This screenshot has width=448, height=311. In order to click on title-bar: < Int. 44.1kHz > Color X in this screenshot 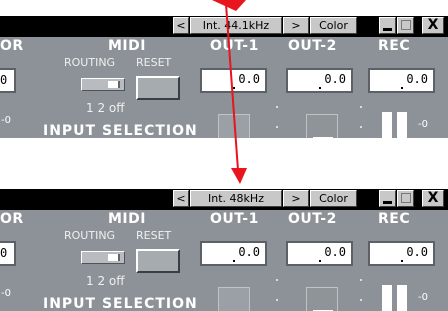, I will do `click(224, 26)`.